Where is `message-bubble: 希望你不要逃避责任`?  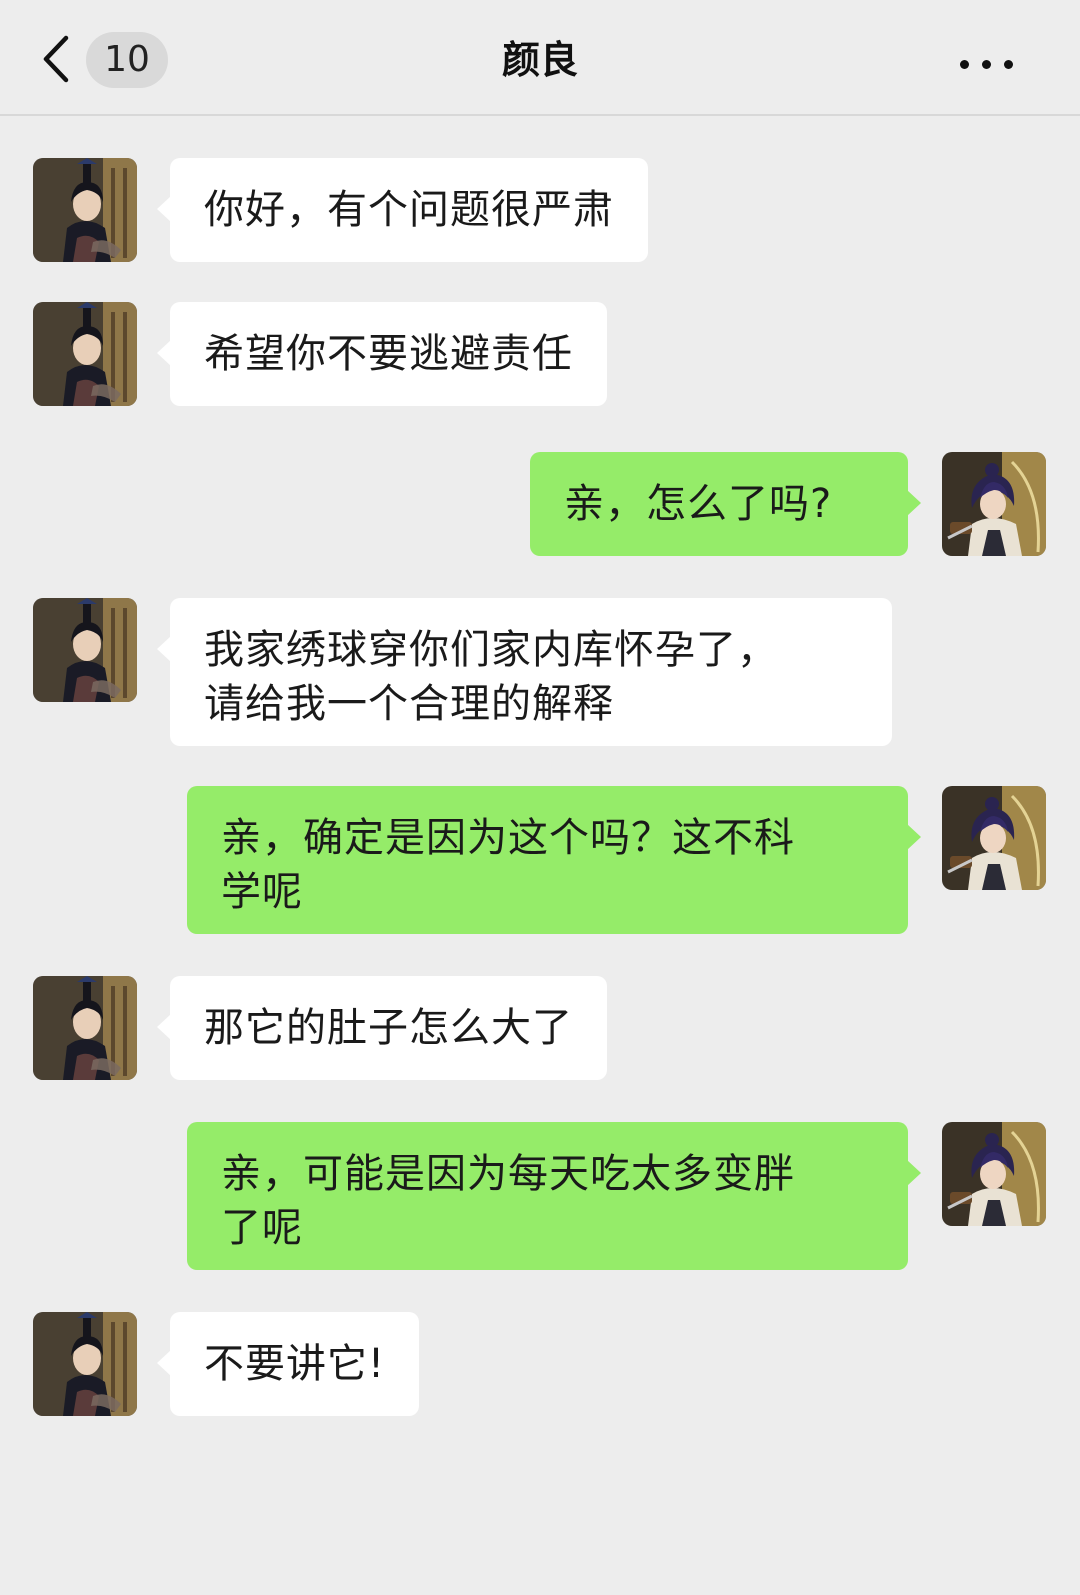
message-bubble: 希望你不要逃避责任 is located at coordinates (382, 354).